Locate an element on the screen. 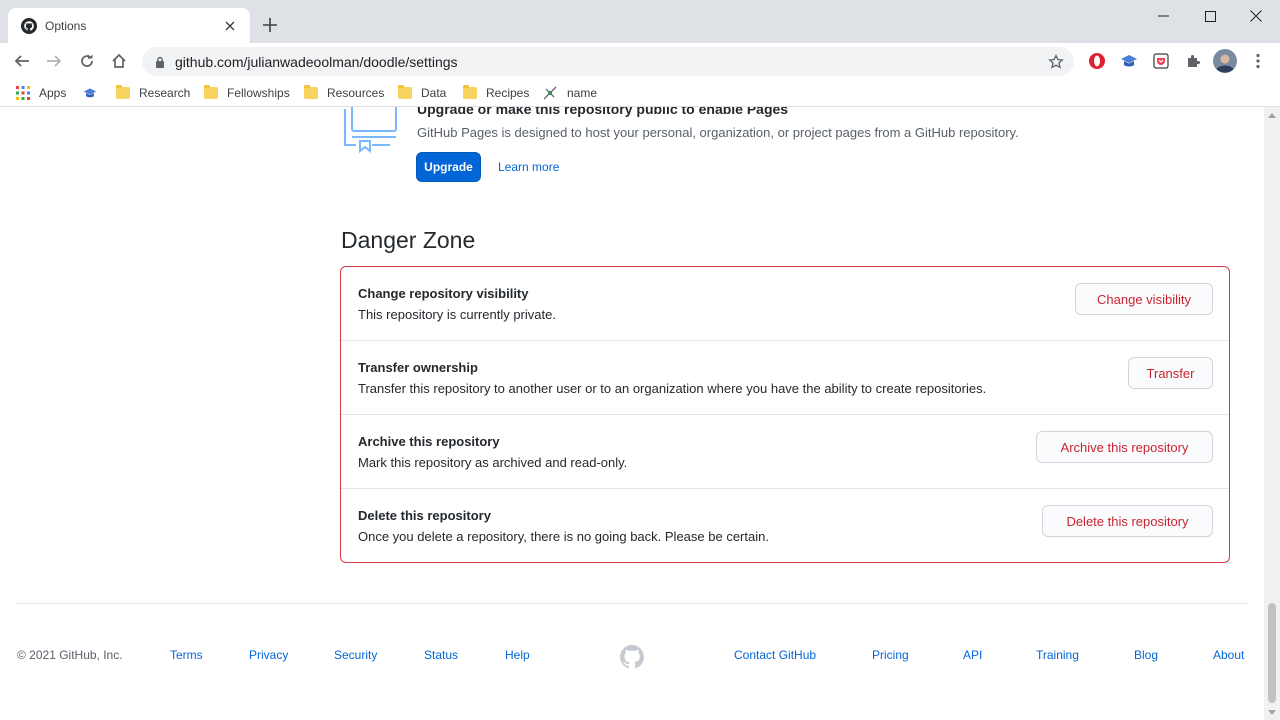 This screenshot has width=1280, height=720. bookmark-recipes-label: Recipes is located at coordinates (508, 93).